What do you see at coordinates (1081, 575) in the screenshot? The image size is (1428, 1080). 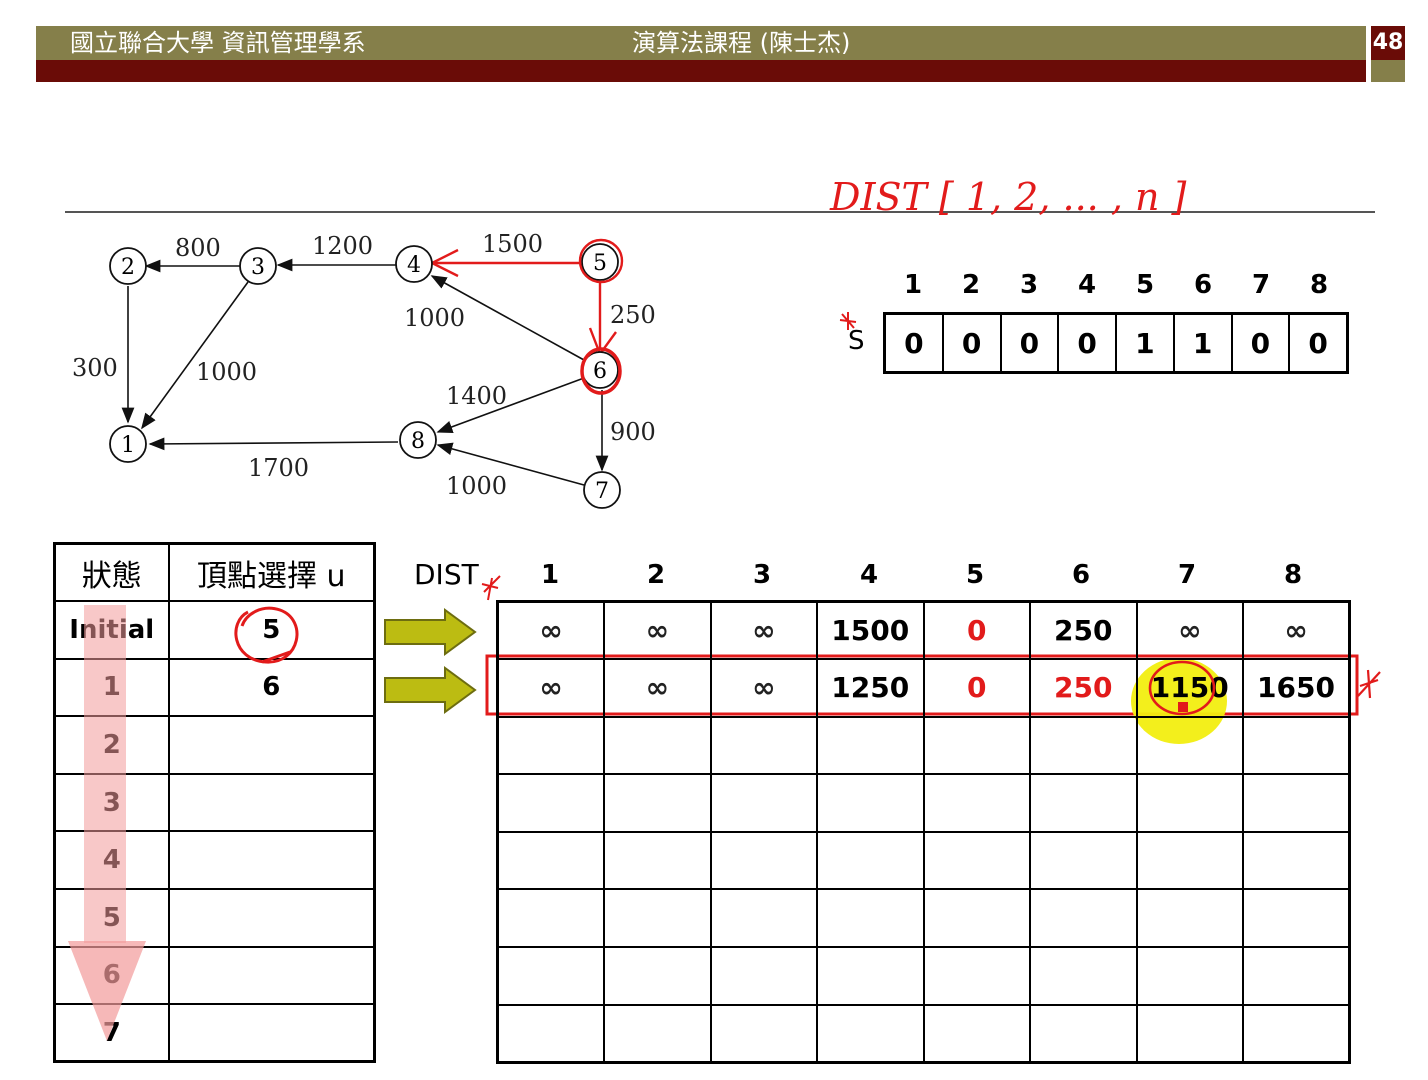 I see `dist-index: 6` at bounding box center [1081, 575].